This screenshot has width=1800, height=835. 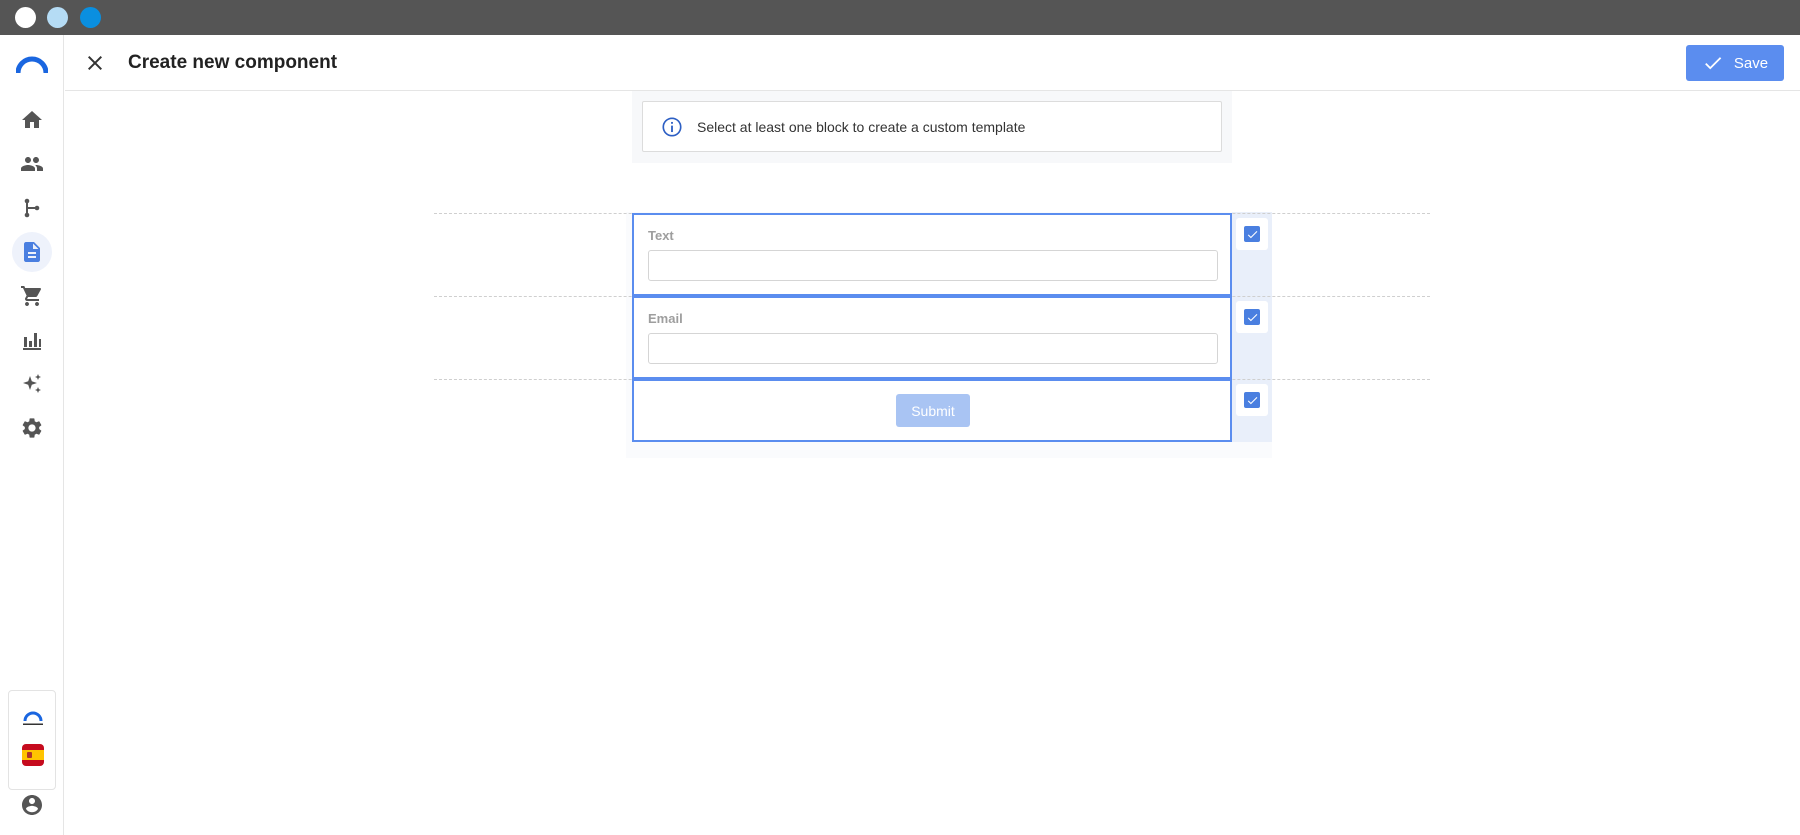 I want to click on people-icon, so click(x=32, y=164).